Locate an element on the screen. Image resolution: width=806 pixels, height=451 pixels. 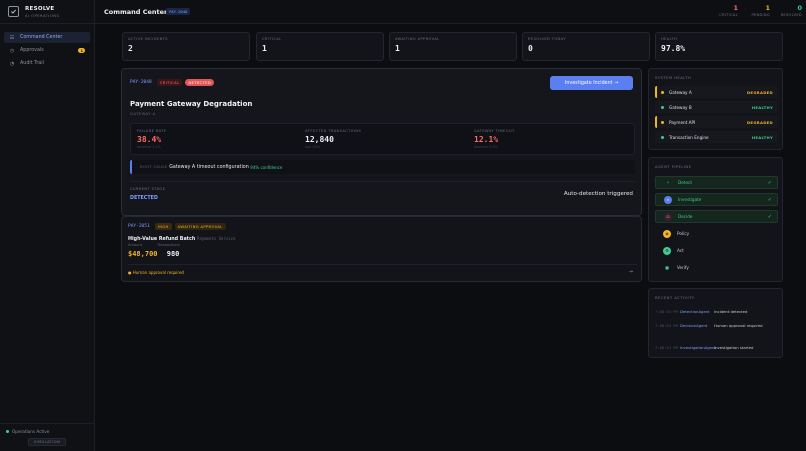
resolved-counter: 0 RESOLVED is located at coordinates (791, 10).